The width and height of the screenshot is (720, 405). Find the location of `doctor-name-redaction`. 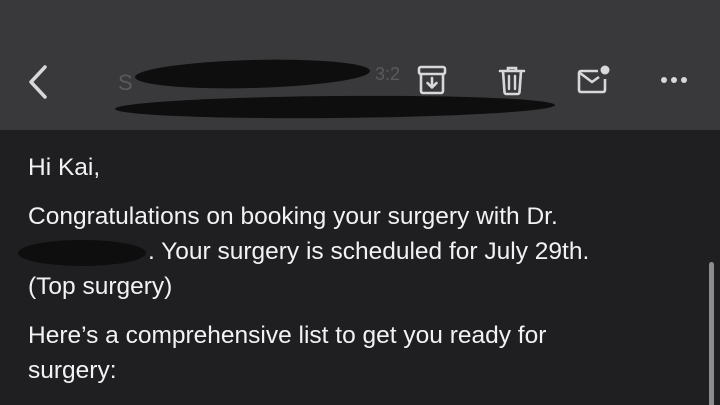

doctor-name-redaction is located at coordinates (83, 253).